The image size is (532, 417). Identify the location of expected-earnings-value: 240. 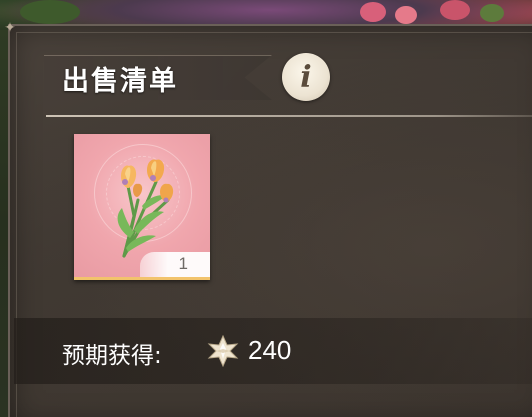
(270, 350).